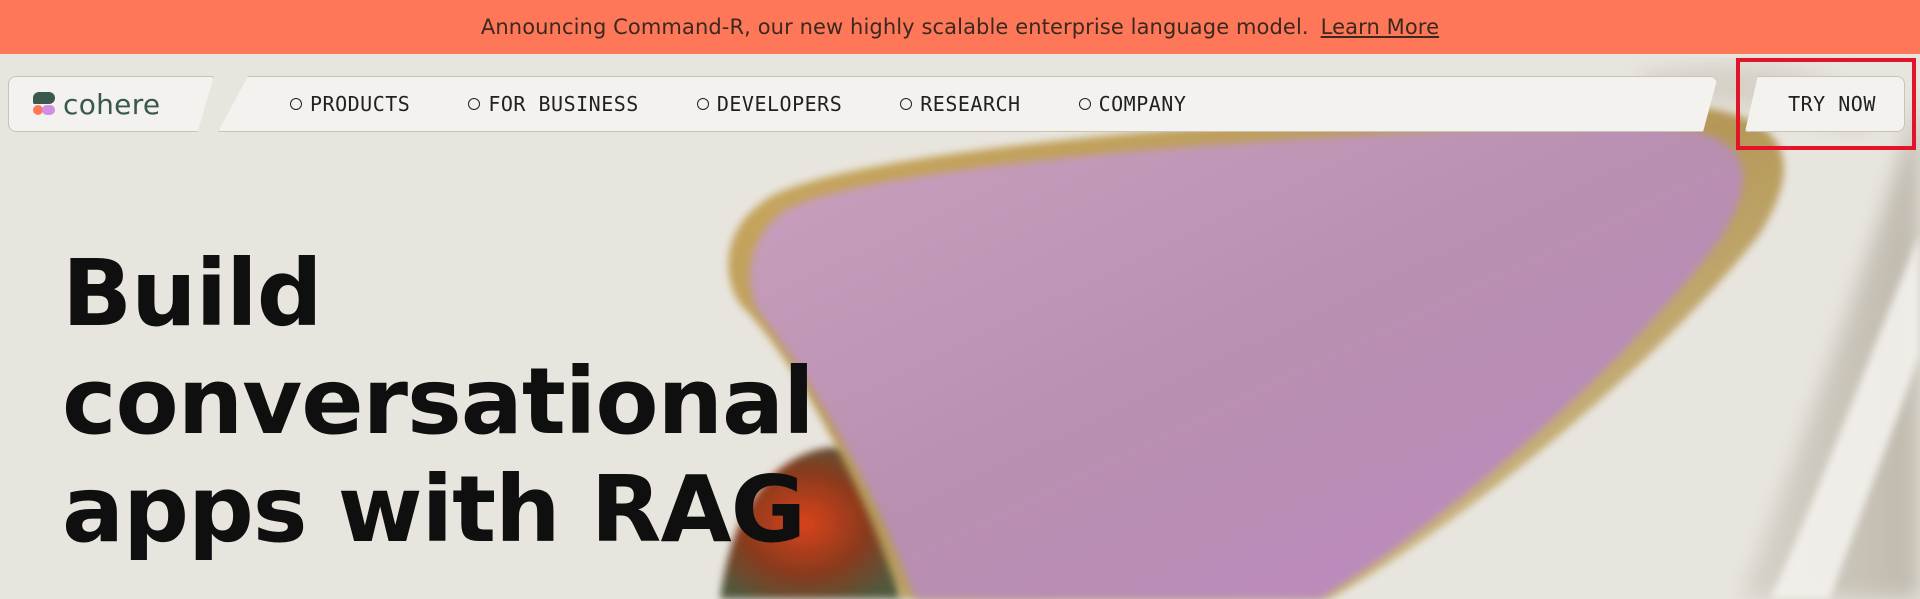  What do you see at coordinates (44, 104) in the screenshot?
I see `cohere-logo-icon` at bounding box center [44, 104].